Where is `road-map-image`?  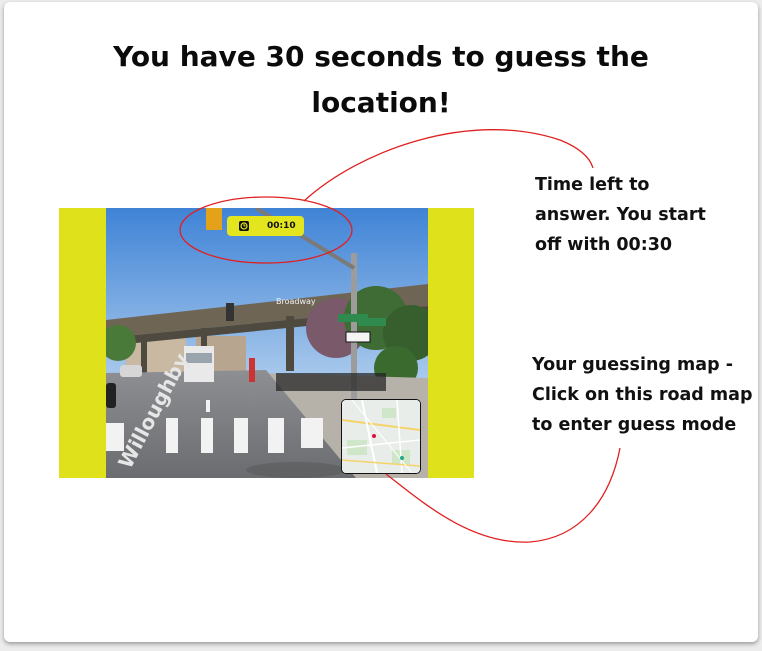
road-map-image is located at coordinates (381, 436).